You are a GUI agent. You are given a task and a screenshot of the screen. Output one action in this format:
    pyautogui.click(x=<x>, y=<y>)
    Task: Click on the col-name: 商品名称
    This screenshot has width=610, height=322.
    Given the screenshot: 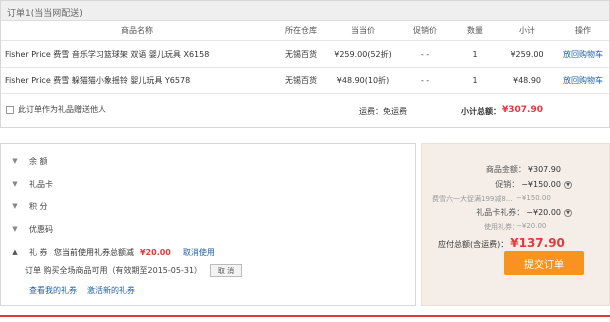 What is the action you would take?
    pyautogui.click(x=137, y=30)
    